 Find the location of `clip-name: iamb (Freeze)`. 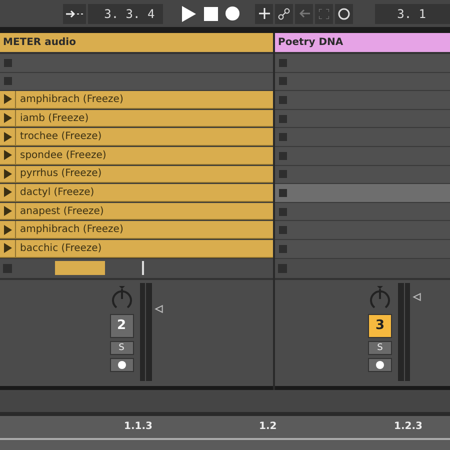

clip-name: iamb (Freeze) is located at coordinates (54, 118).